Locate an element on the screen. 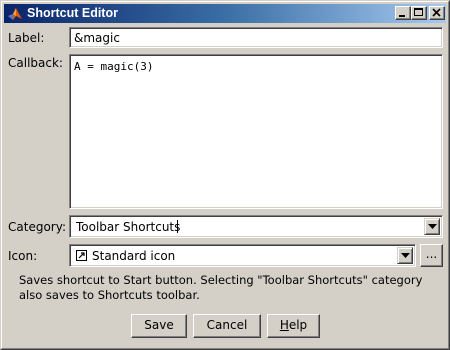  window-title: Shortcut Editor is located at coordinates (72, 13).